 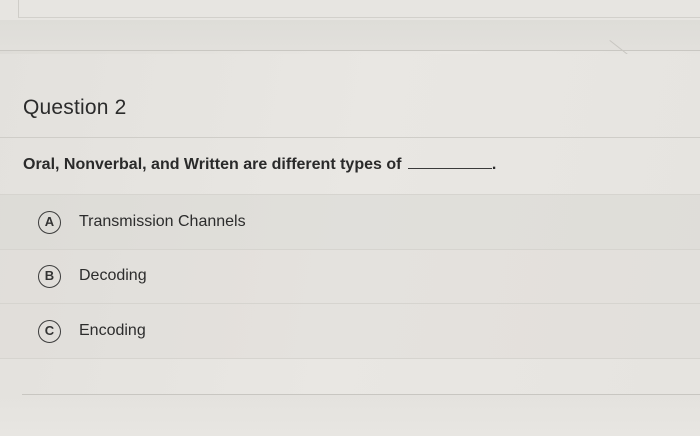 I want to click on previous-question-card, so click(x=350, y=10).